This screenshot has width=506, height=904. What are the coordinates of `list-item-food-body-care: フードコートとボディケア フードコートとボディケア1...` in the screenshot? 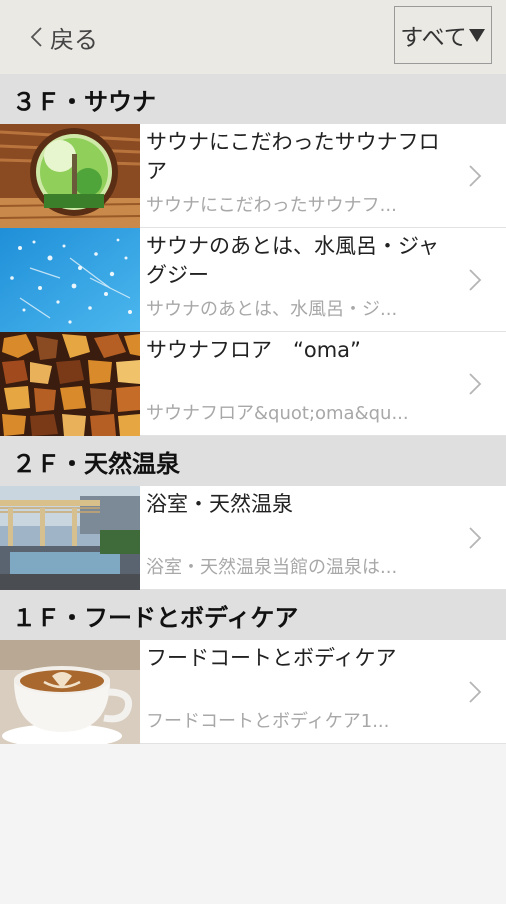 It's located at (253, 692).